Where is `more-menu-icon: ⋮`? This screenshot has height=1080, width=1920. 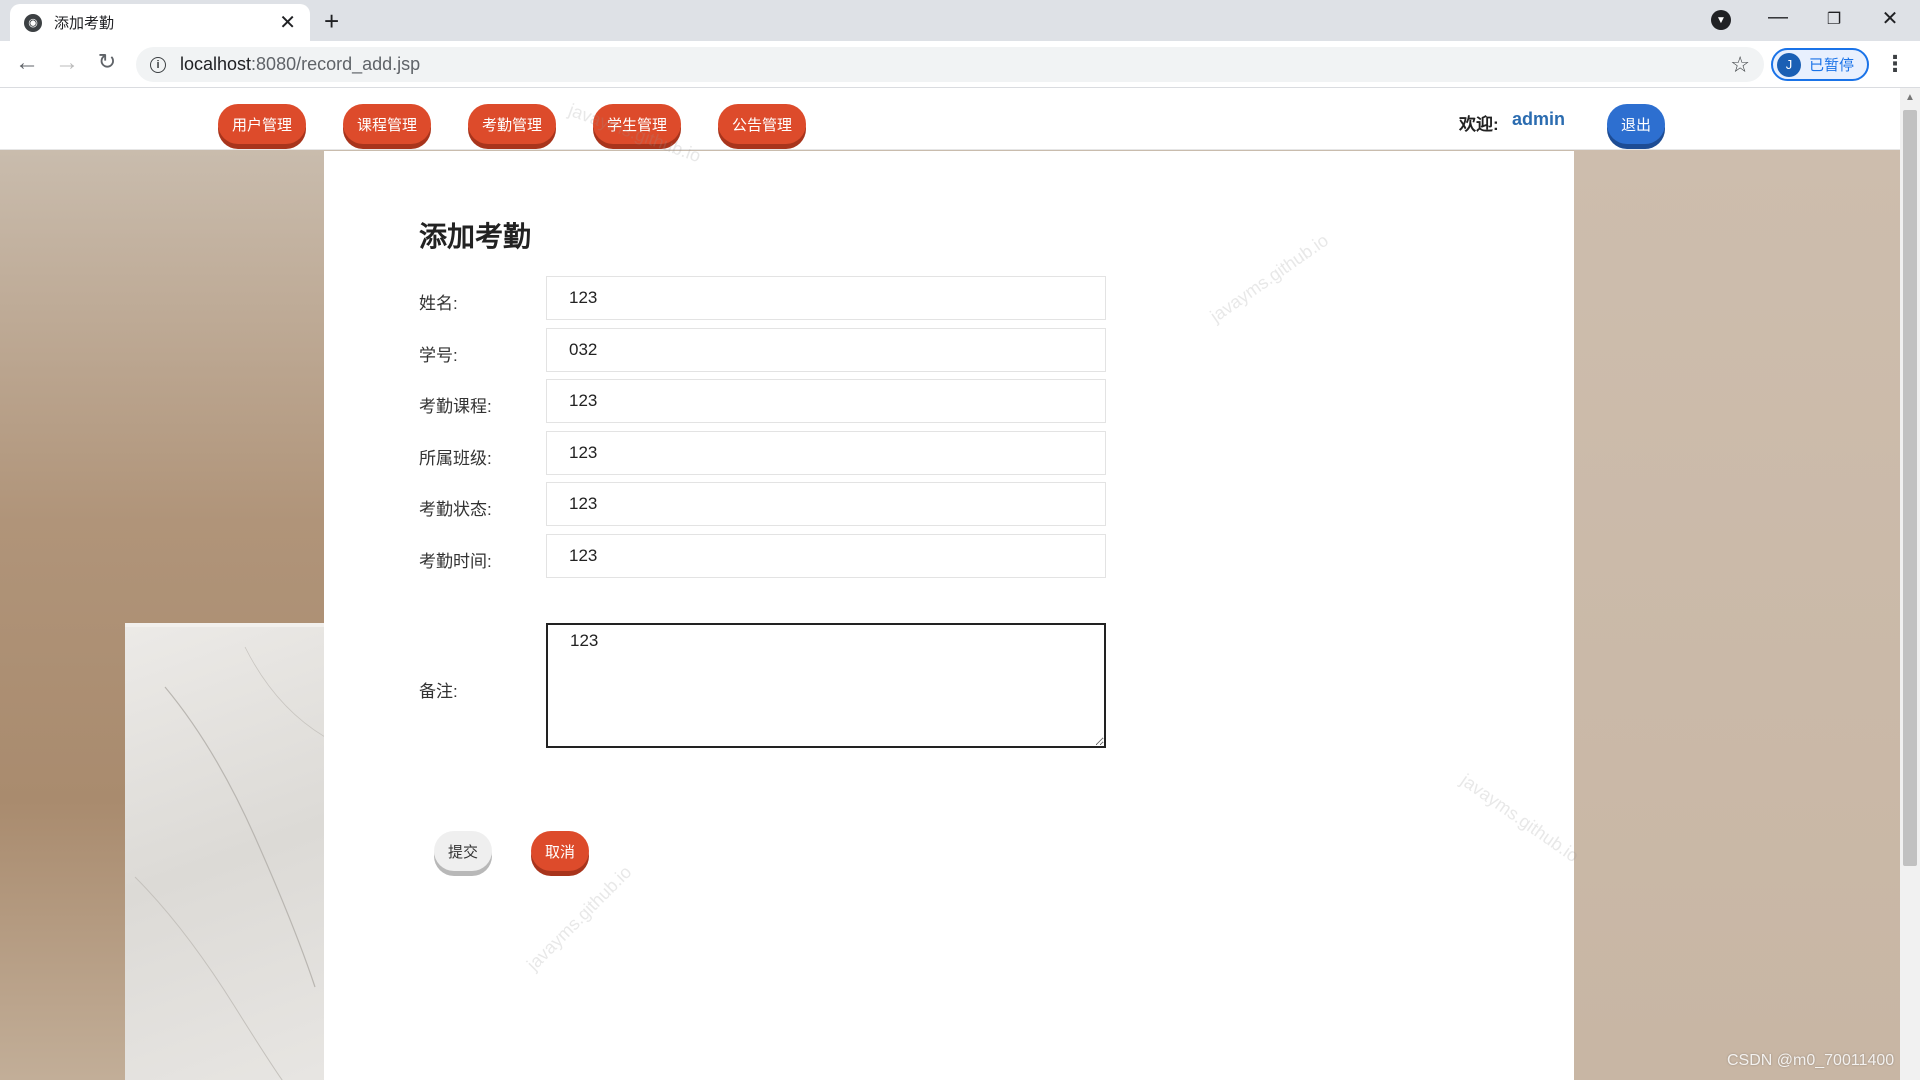
more-menu-icon: ⋮ is located at coordinates (1895, 64).